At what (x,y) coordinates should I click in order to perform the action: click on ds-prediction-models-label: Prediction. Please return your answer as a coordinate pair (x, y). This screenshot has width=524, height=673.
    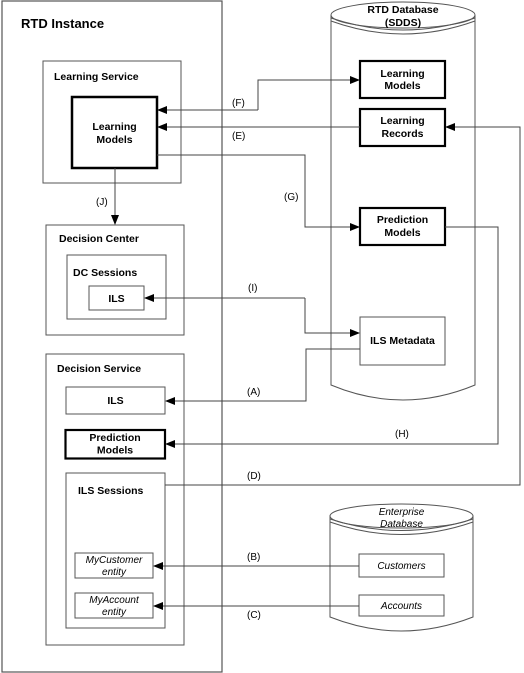
    Looking at the image, I should click on (114, 438).